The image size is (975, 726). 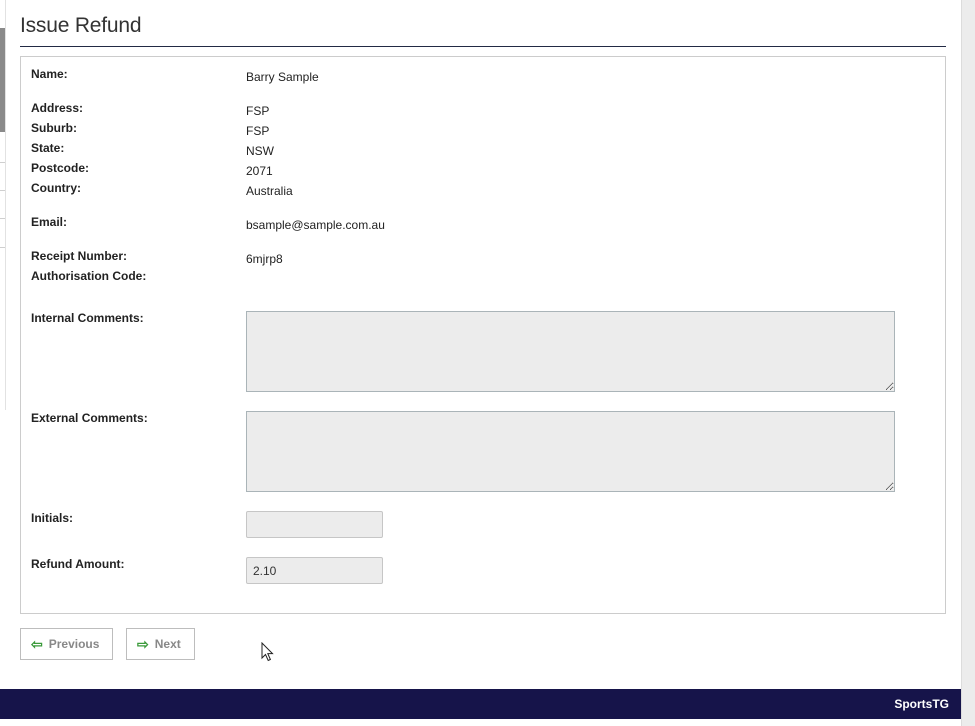 What do you see at coordinates (87, 318) in the screenshot?
I see `internal-comments-label: Internal Comments:` at bounding box center [87, 318].